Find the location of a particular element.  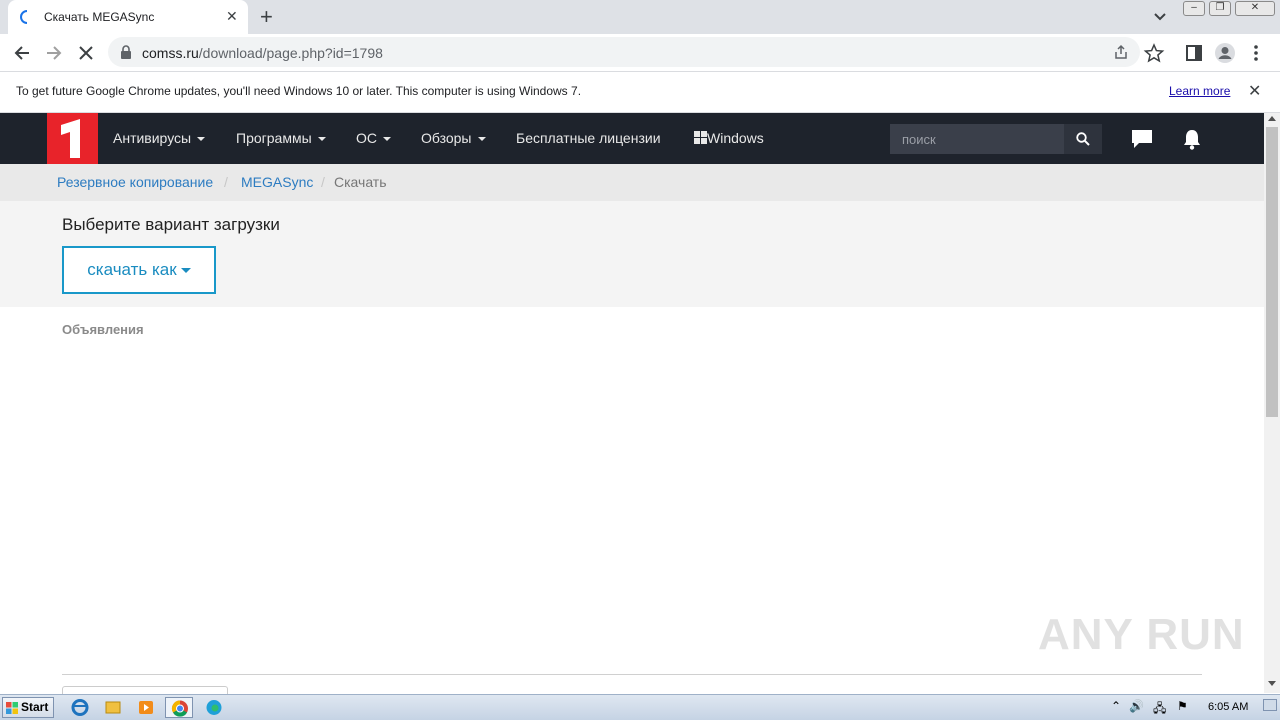

scroll-thumb is located at coordinates (1272, 272).